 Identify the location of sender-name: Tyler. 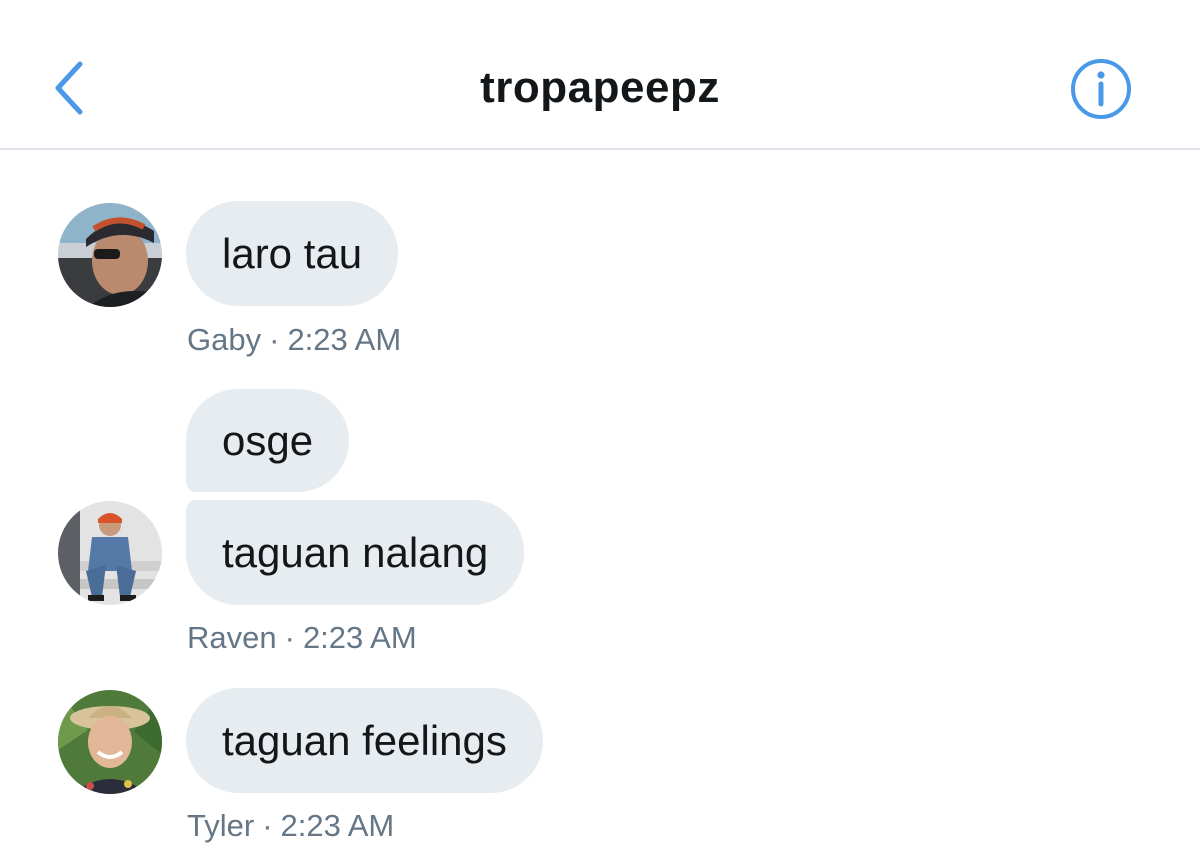
(221, 825).